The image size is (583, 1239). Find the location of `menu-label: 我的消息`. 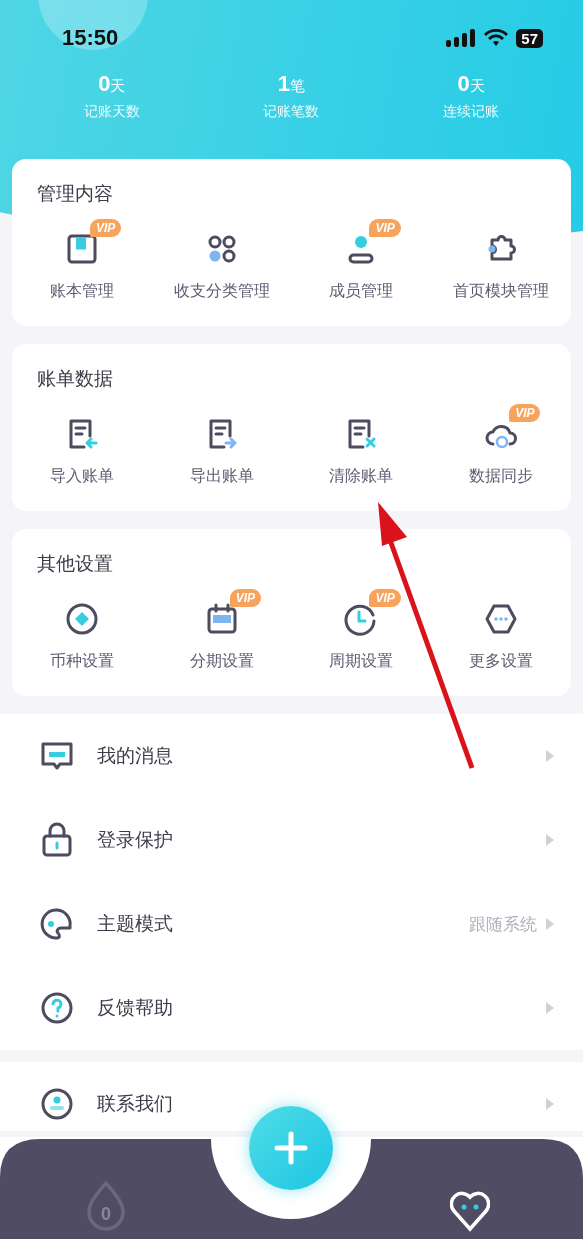

menu-label: 我的消息 is located at coordinates (135, 755).